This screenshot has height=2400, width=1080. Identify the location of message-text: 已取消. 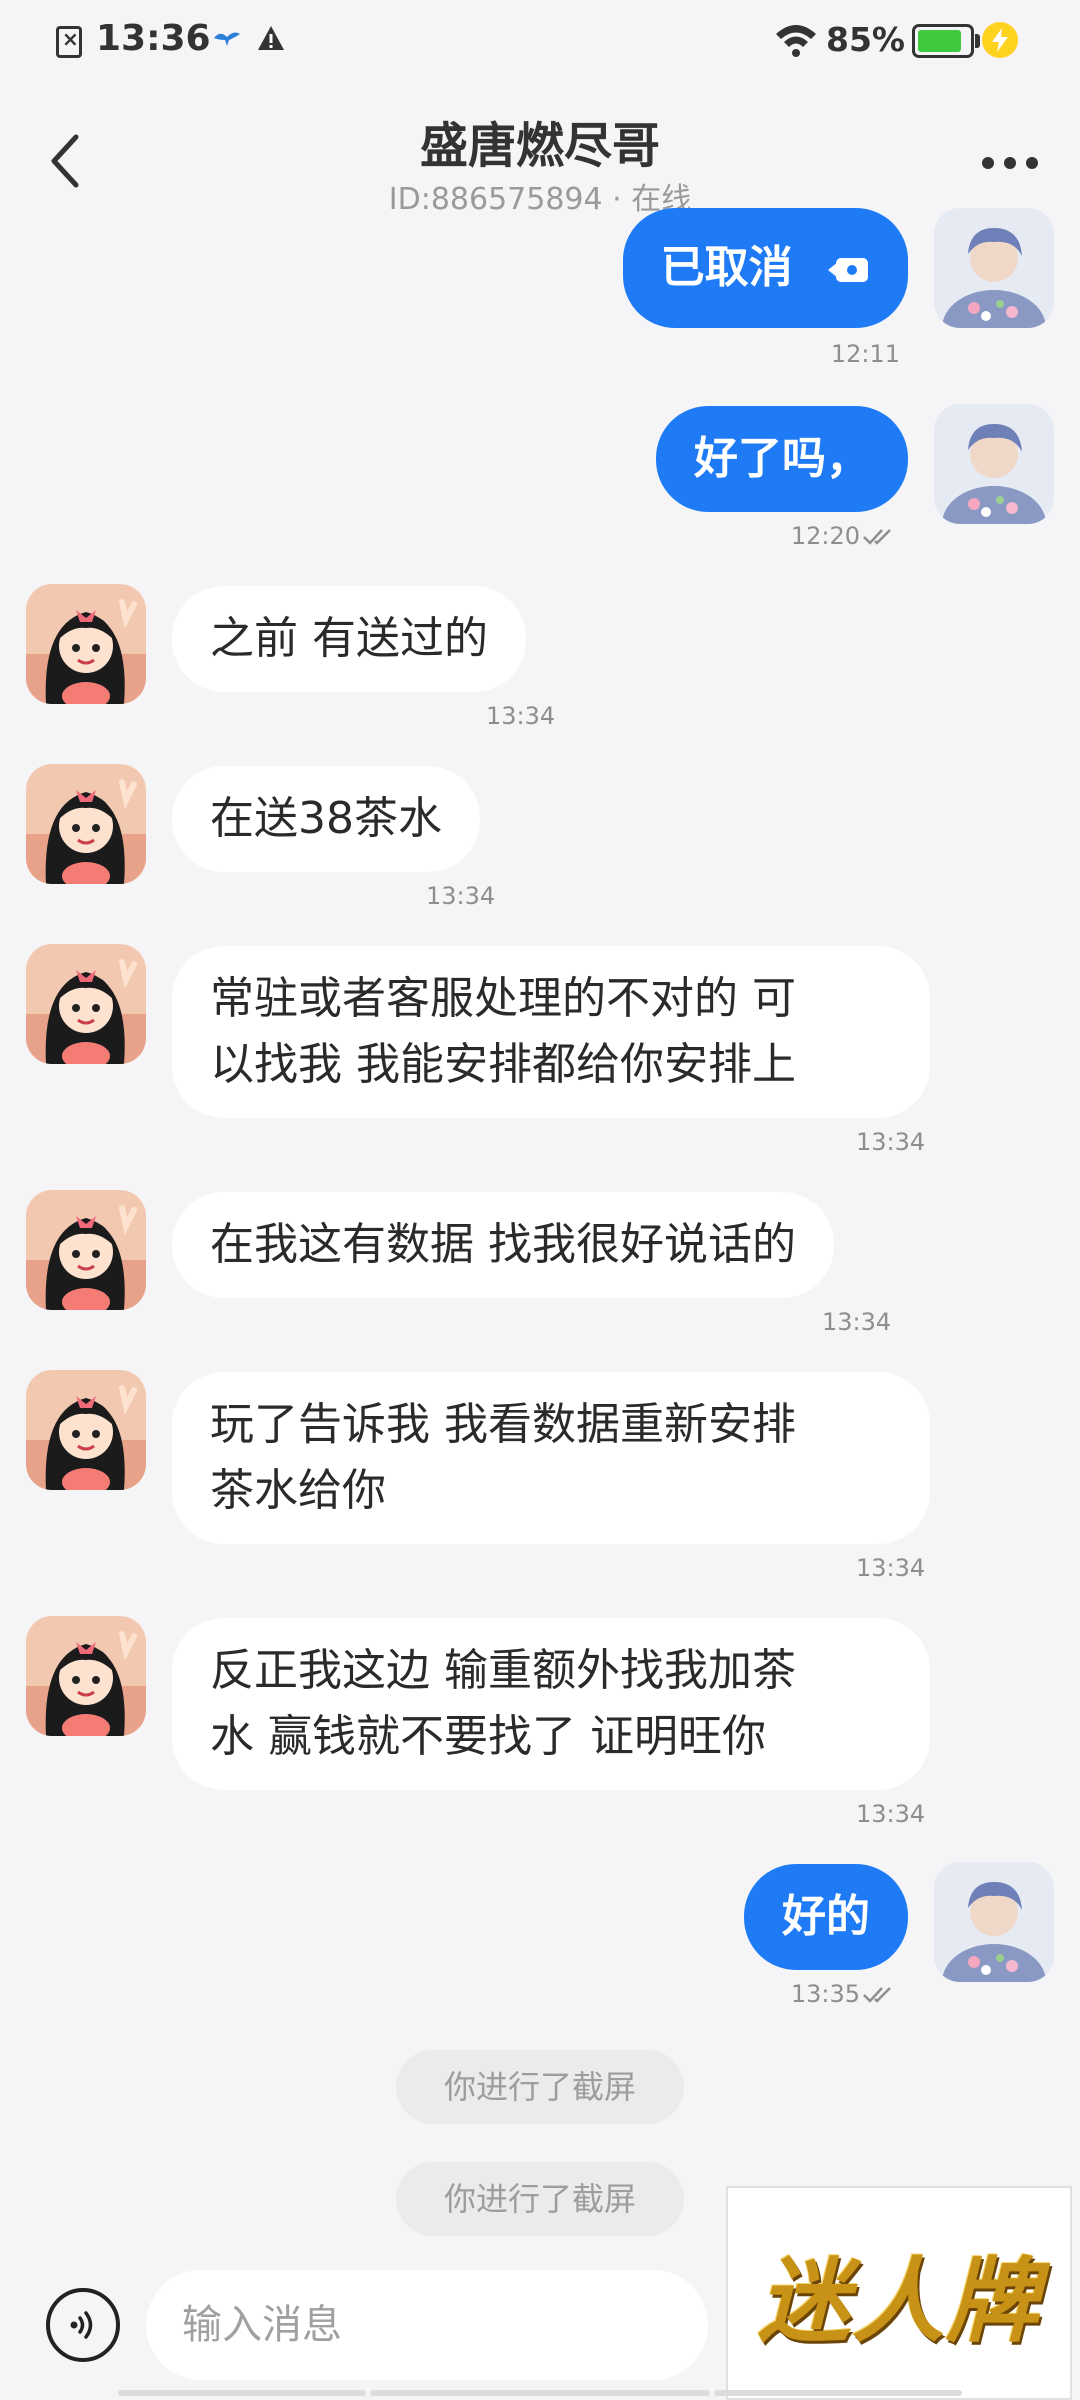
(726, 267).